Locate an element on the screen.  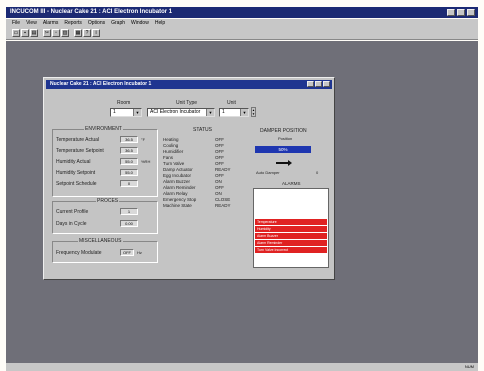
status-heating: Heating OFF is located at coordinates (193, 139).